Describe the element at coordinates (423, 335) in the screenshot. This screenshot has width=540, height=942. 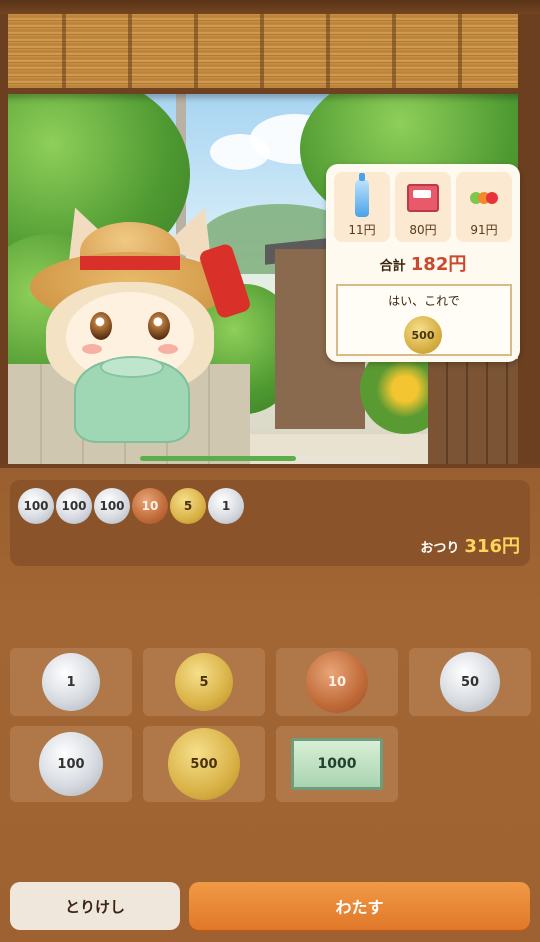
I see `payment-coin-500: 500` at that location.